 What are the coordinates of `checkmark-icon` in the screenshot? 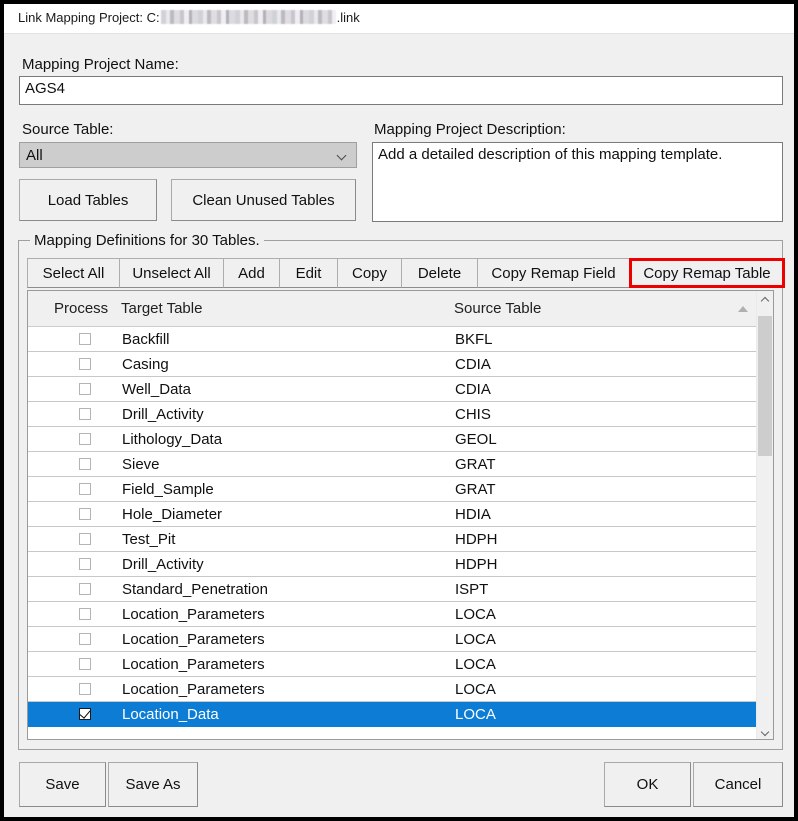 It's located at (85, 713).